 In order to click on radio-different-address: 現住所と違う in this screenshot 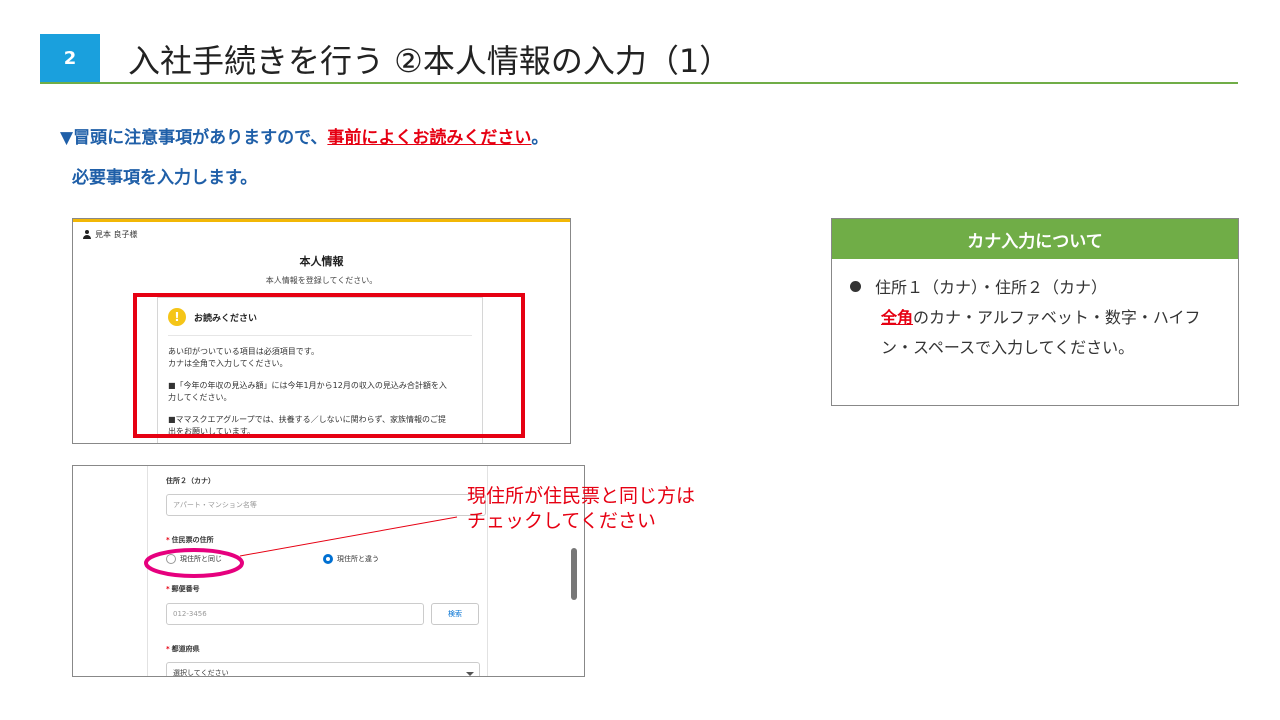, I will do `click(351, 559)`.